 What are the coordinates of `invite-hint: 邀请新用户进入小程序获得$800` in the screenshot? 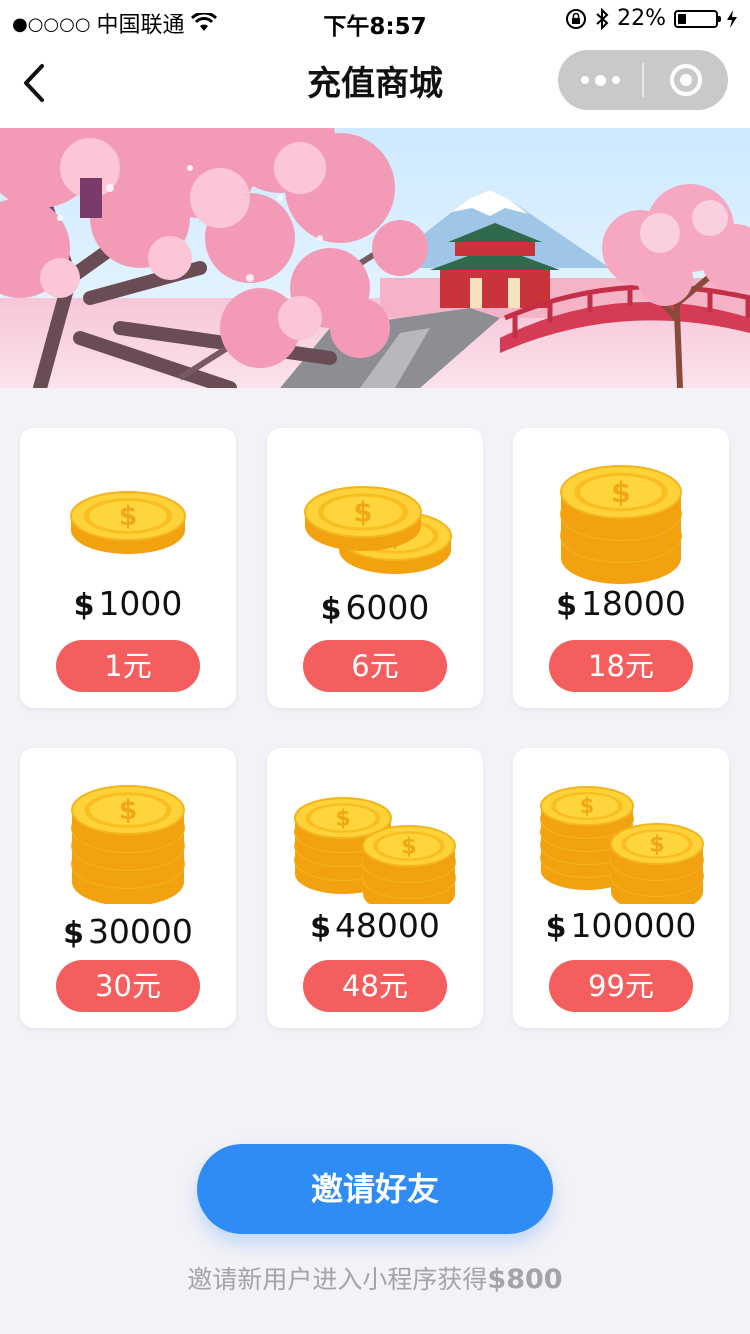 It's located at (375, 1278).